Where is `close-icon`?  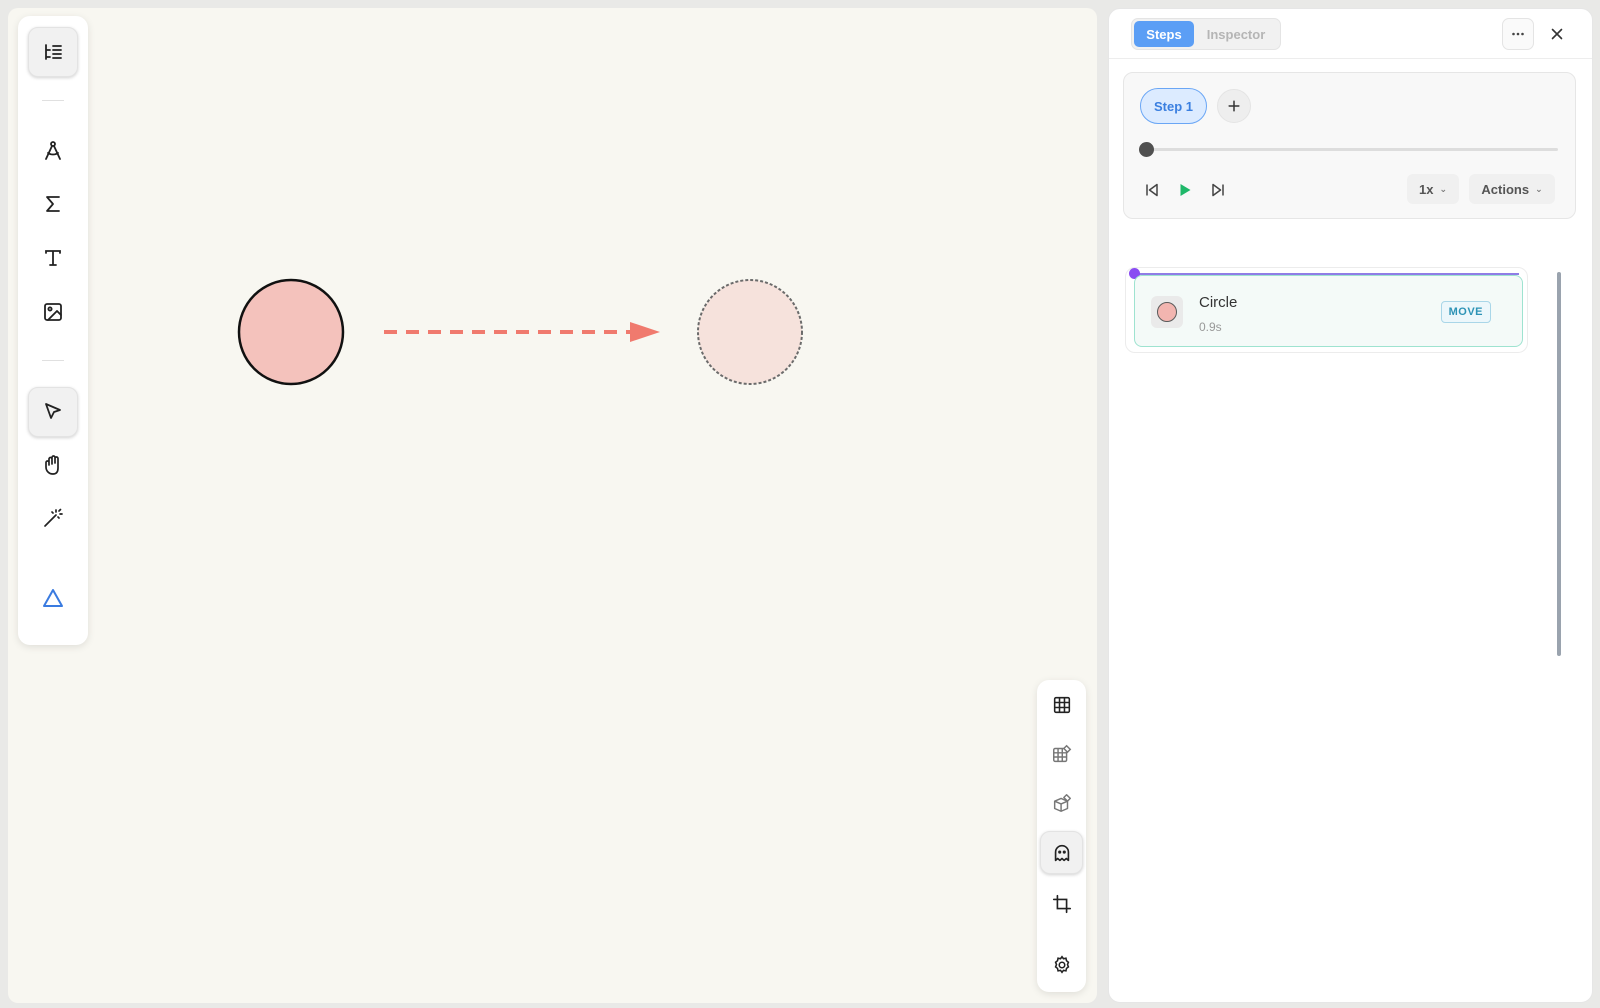
close-icon is located at coordinates (1557, 34).